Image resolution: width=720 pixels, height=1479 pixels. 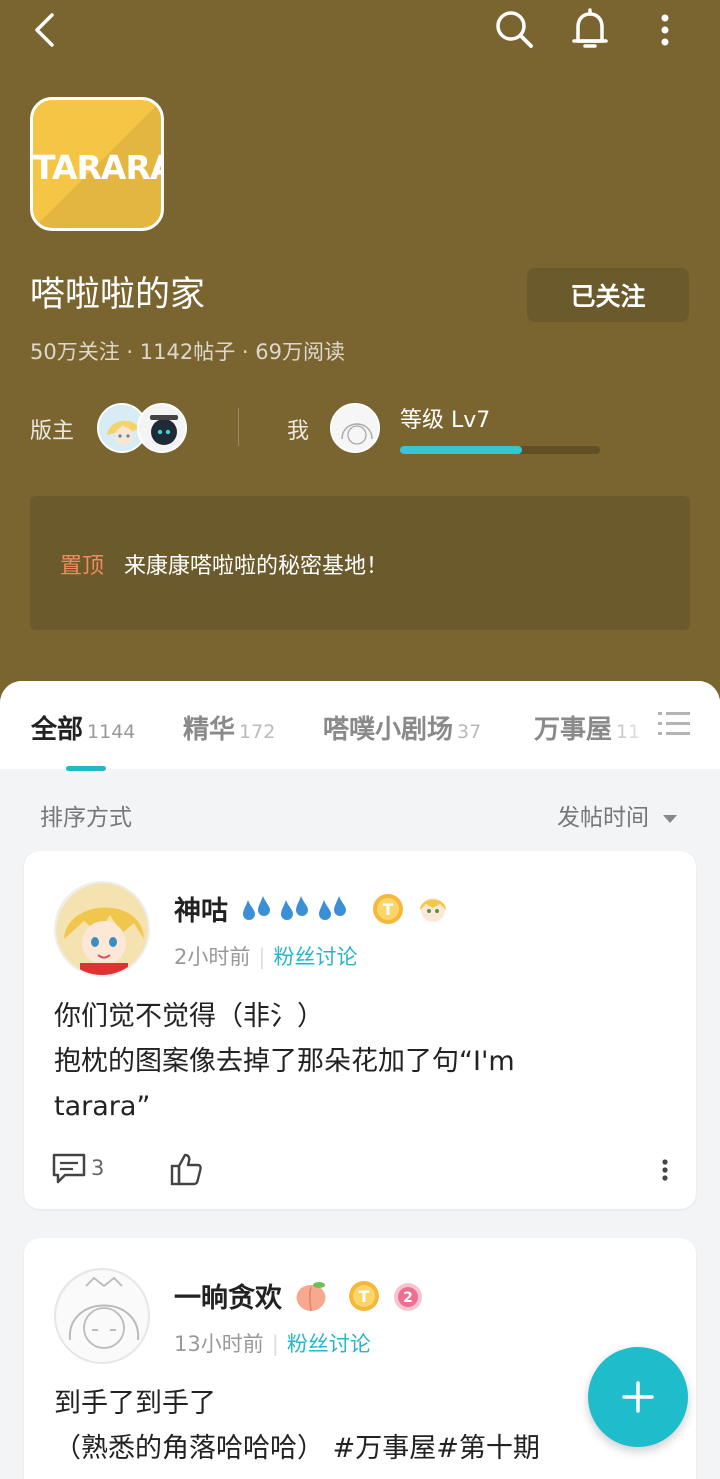 What do you see at coordinates (359, 1426) in the screenshot?
I see `post-body: 到手了到手了 （熟悉的角落哈哈哈） #万事屋#第十期` at bounding box center [359, 1426].